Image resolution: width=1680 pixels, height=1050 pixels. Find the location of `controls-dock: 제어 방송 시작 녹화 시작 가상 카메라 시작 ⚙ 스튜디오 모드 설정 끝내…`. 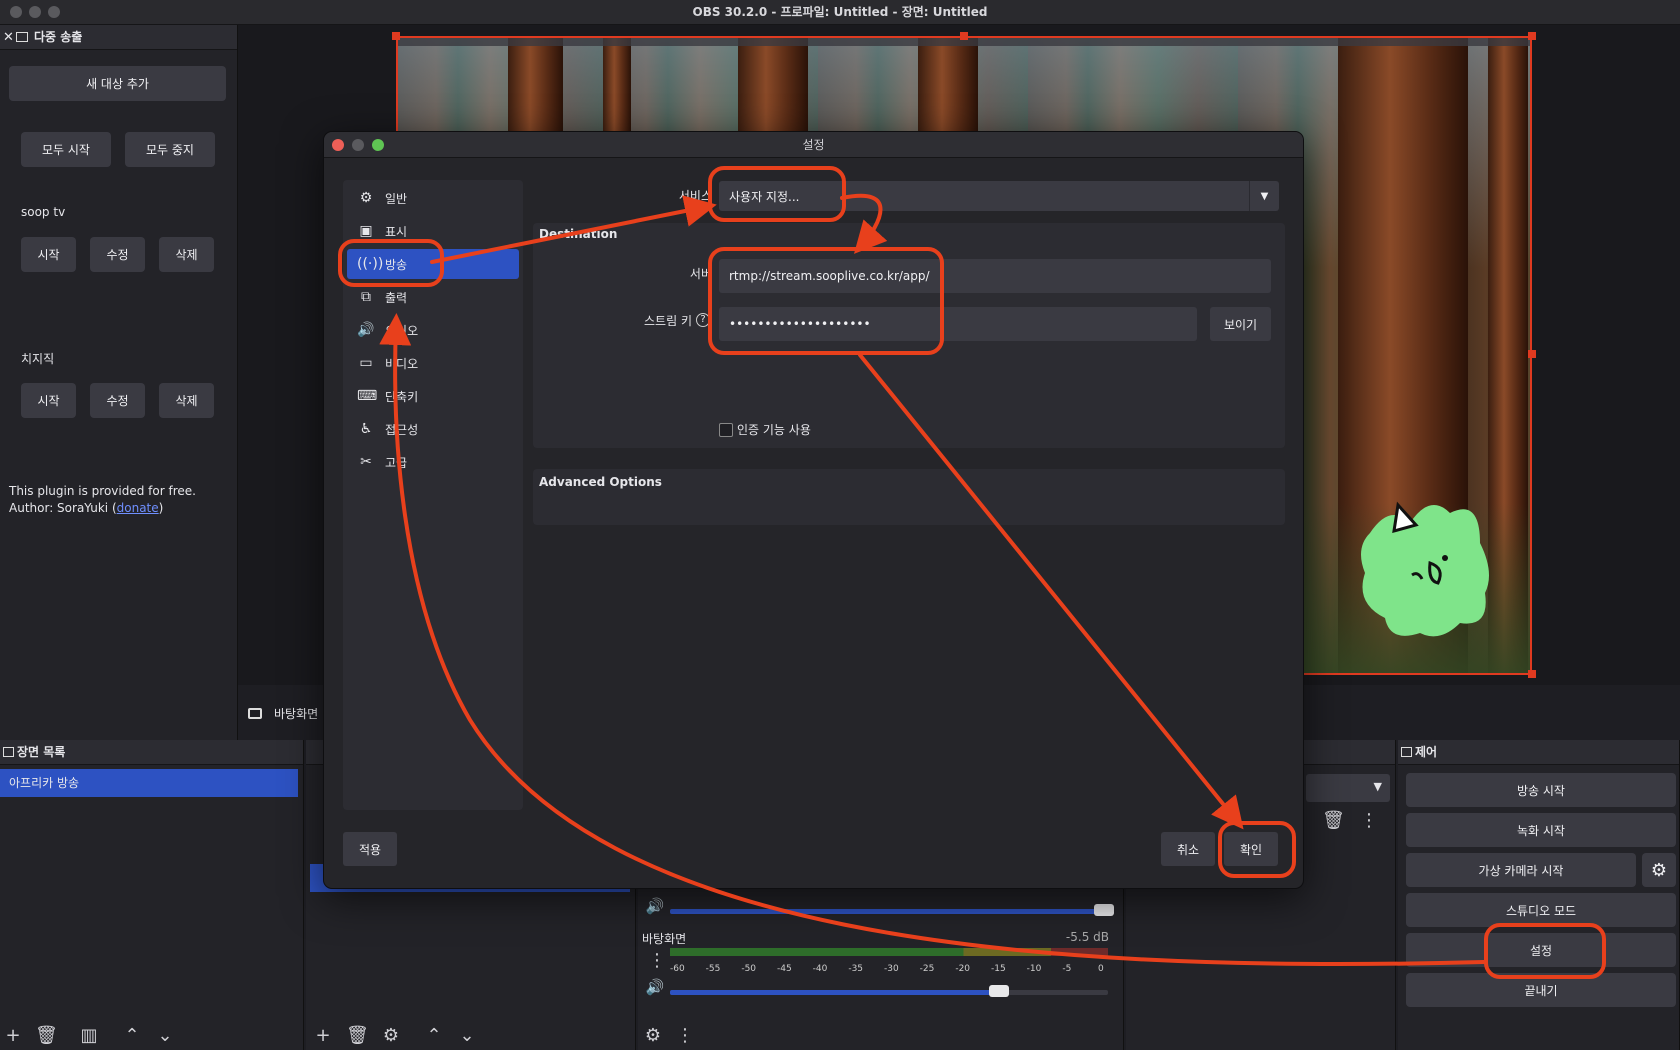

controls-dock: 제어 방송 시작 녹화 시작 가상 카메라 시작 ⚙ 스튜디오 모드 설정 끝내… is located at coordinates (1539, 895).